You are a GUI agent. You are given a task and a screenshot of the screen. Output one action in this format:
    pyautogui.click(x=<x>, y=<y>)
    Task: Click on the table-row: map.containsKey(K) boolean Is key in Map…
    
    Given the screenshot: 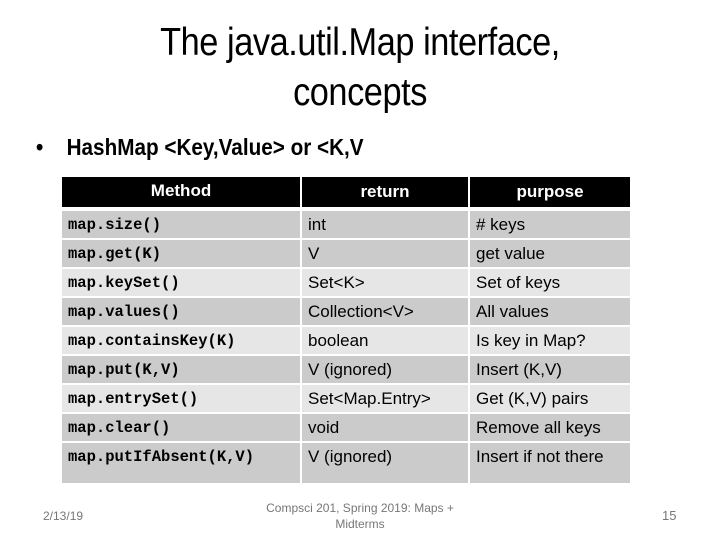 What is the action you would take?
    pyautogui.click(x=346, y=340)
    